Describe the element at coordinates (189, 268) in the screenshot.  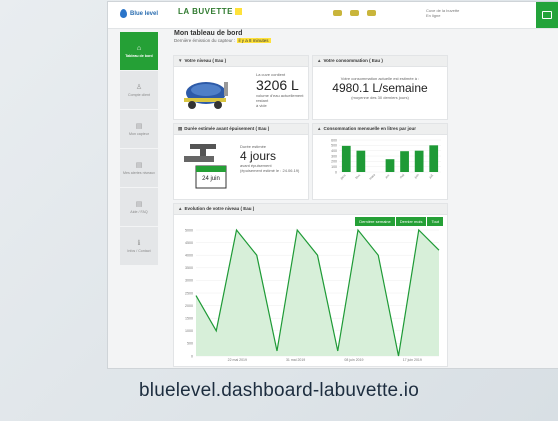
I see `y-tick-label: 3500` at that location.